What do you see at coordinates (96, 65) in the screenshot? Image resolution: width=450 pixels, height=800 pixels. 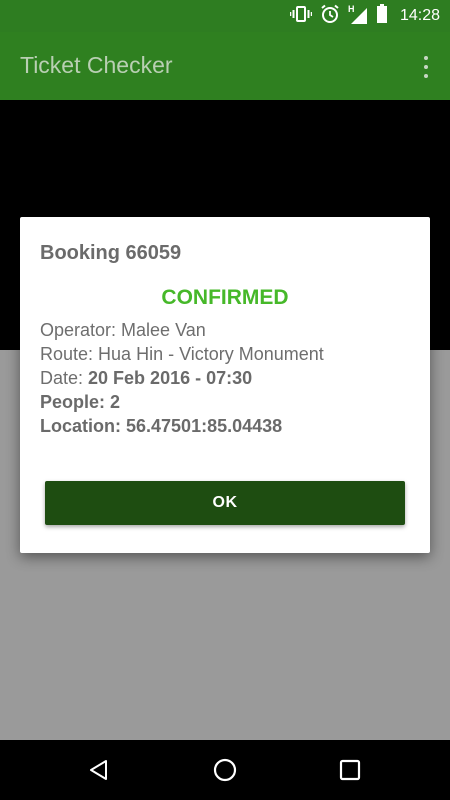 I see `app-title: Ticket Checker` at bounding box center [96, 65].